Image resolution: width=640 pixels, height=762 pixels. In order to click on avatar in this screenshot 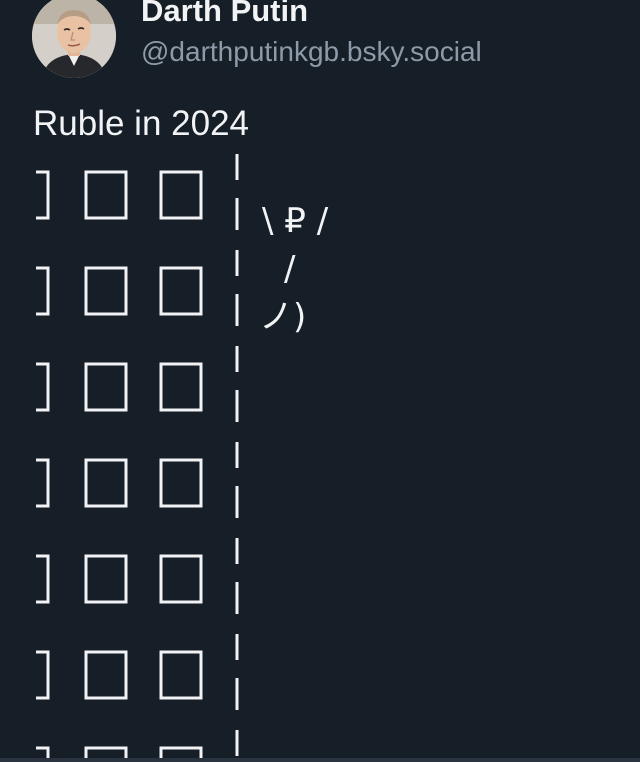, I will do `click(74, 39)`.